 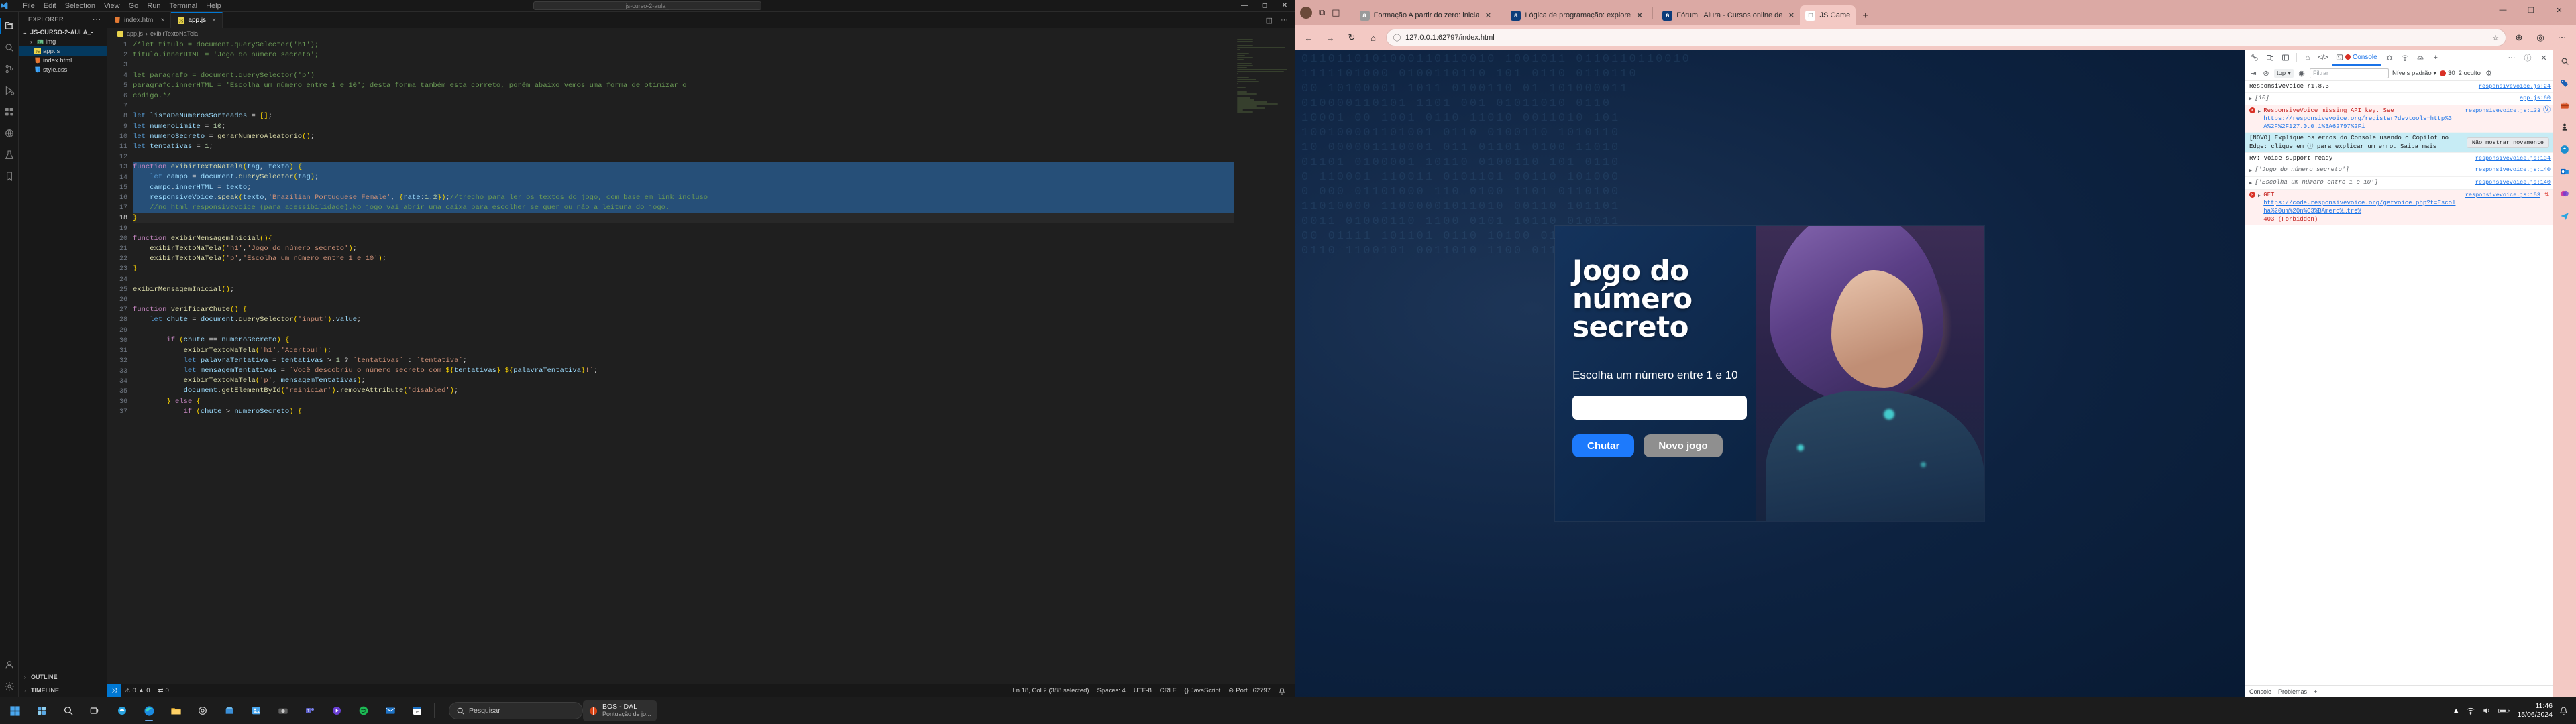 What do you see at coordinates (647, 5) in the screenshot?
I see `vscode-command-center: js-curso-2-aula_` at bounding box center [647, 5].